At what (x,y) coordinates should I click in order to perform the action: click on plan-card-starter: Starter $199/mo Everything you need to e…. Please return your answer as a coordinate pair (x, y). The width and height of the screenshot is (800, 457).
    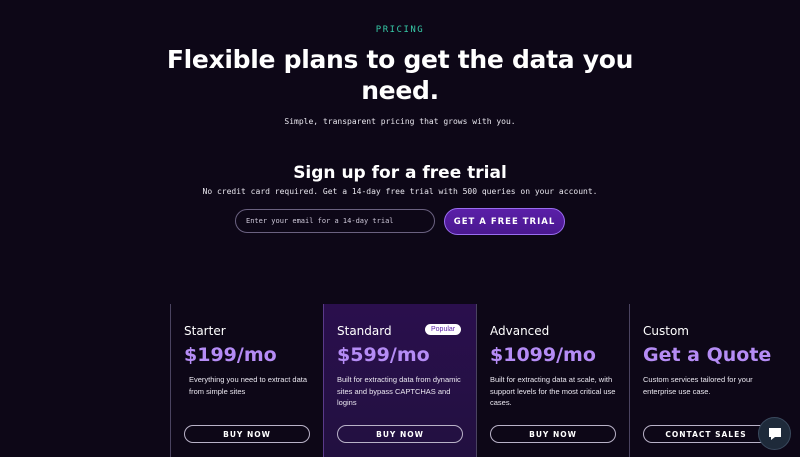
    Looking at the image, I should click on (246, 380).